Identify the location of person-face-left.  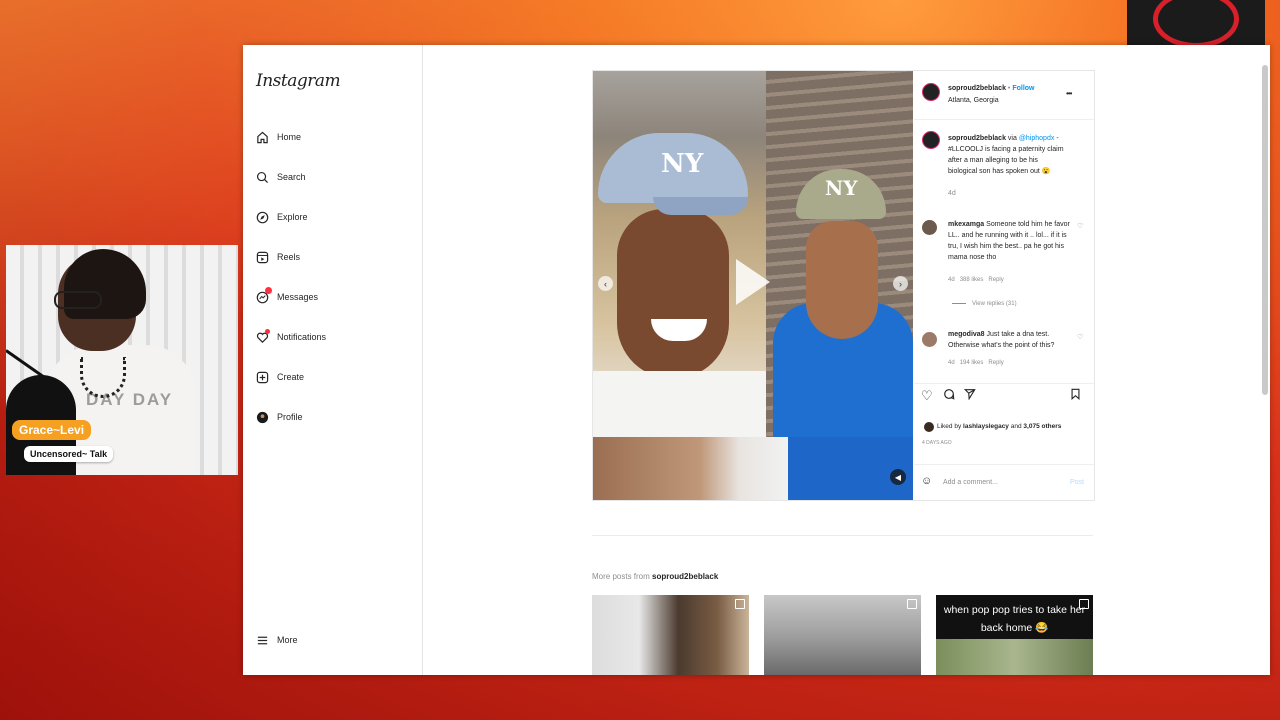
(673, 294).